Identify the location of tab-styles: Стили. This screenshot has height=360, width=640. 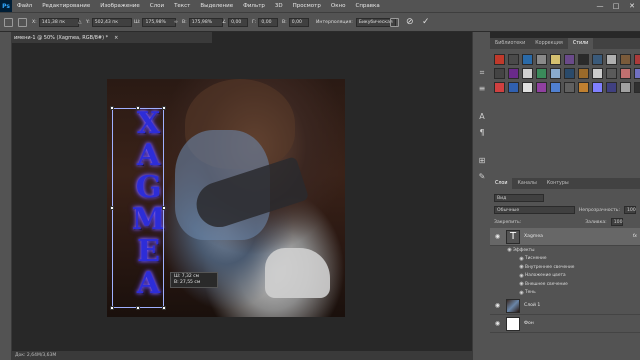
(580, 43).